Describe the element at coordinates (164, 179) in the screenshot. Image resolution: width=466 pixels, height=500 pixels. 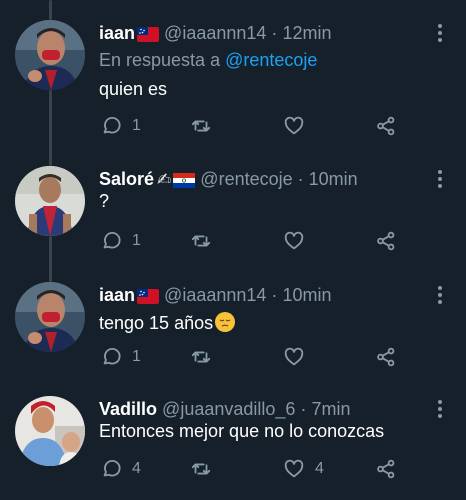
I see `writing-hand-emoji-icon: ✍` at that location.